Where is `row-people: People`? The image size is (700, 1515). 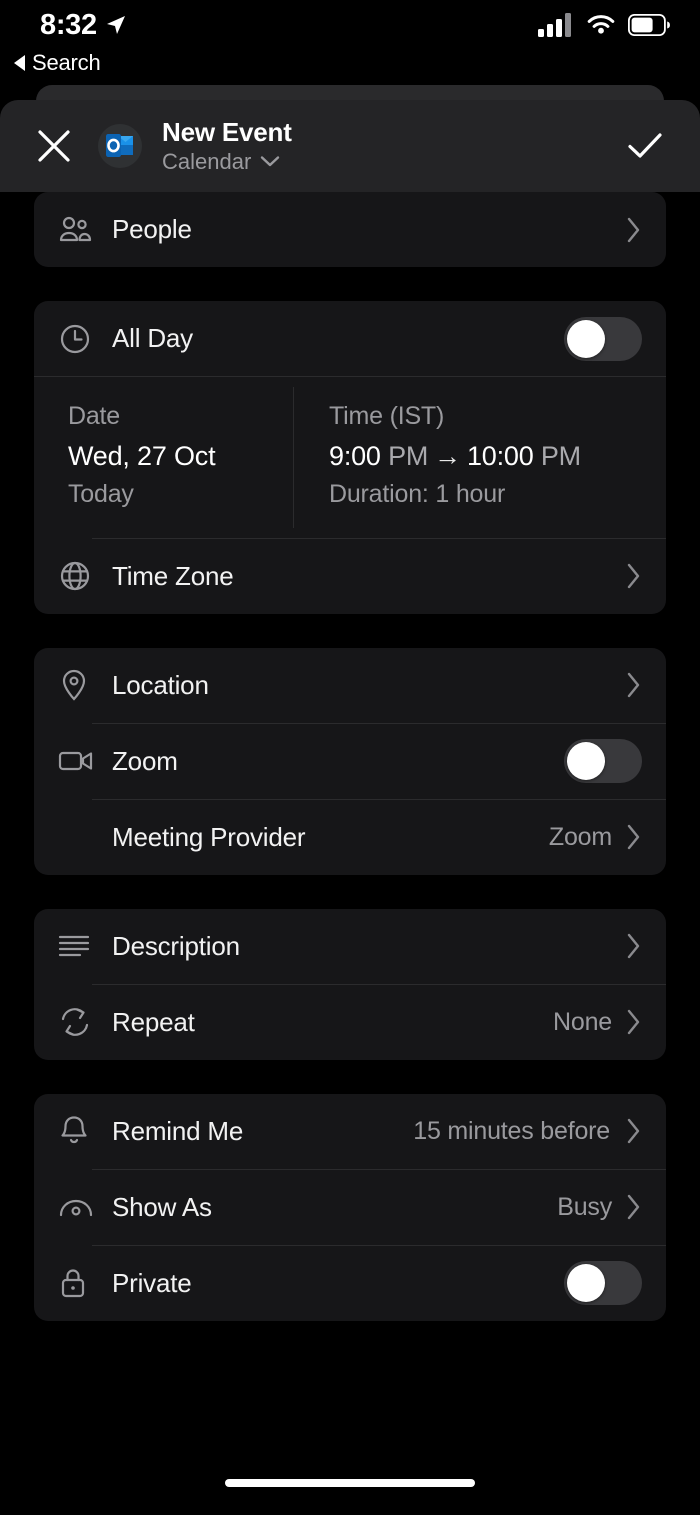 row-people: People is located at coordinates (350, 229).